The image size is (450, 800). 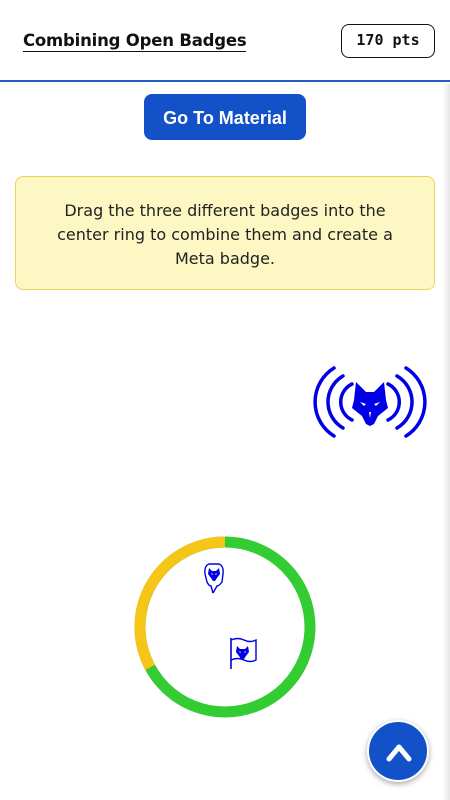 I want to click on scrollbar, so click(x=446, y=442).